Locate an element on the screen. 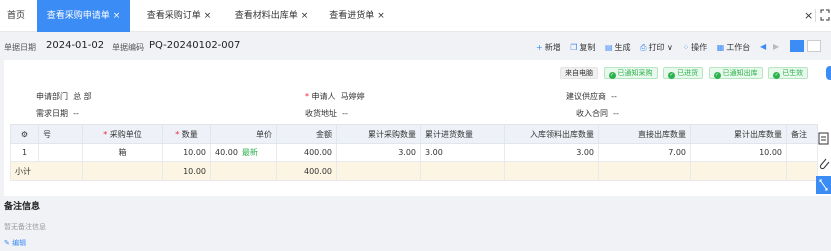 This screenshot has height=251, width=831. edit-remark-button: ✎ 编辑 is located at coordinates (15, 243).